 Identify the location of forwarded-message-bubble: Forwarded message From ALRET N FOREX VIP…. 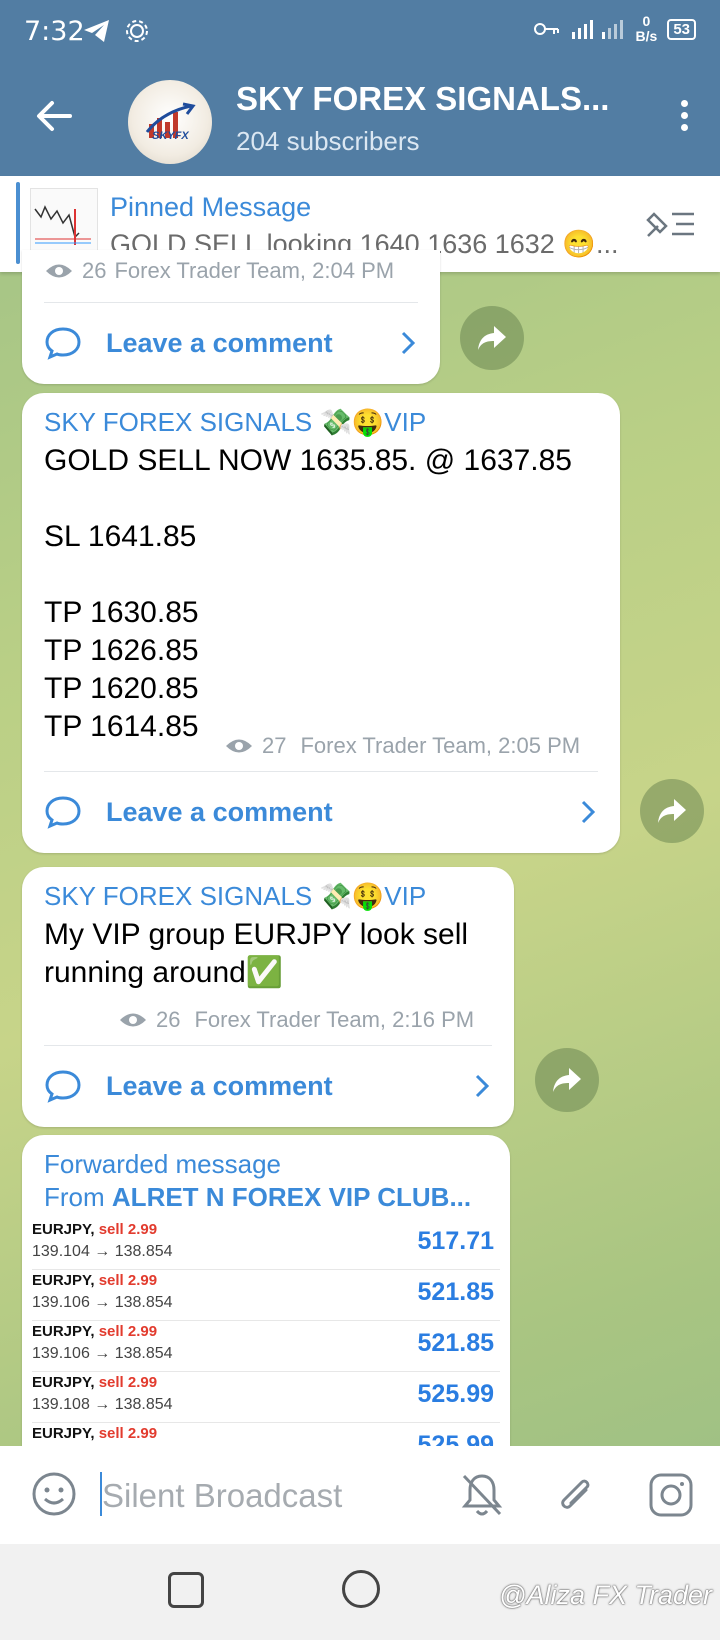
(266, 1305).